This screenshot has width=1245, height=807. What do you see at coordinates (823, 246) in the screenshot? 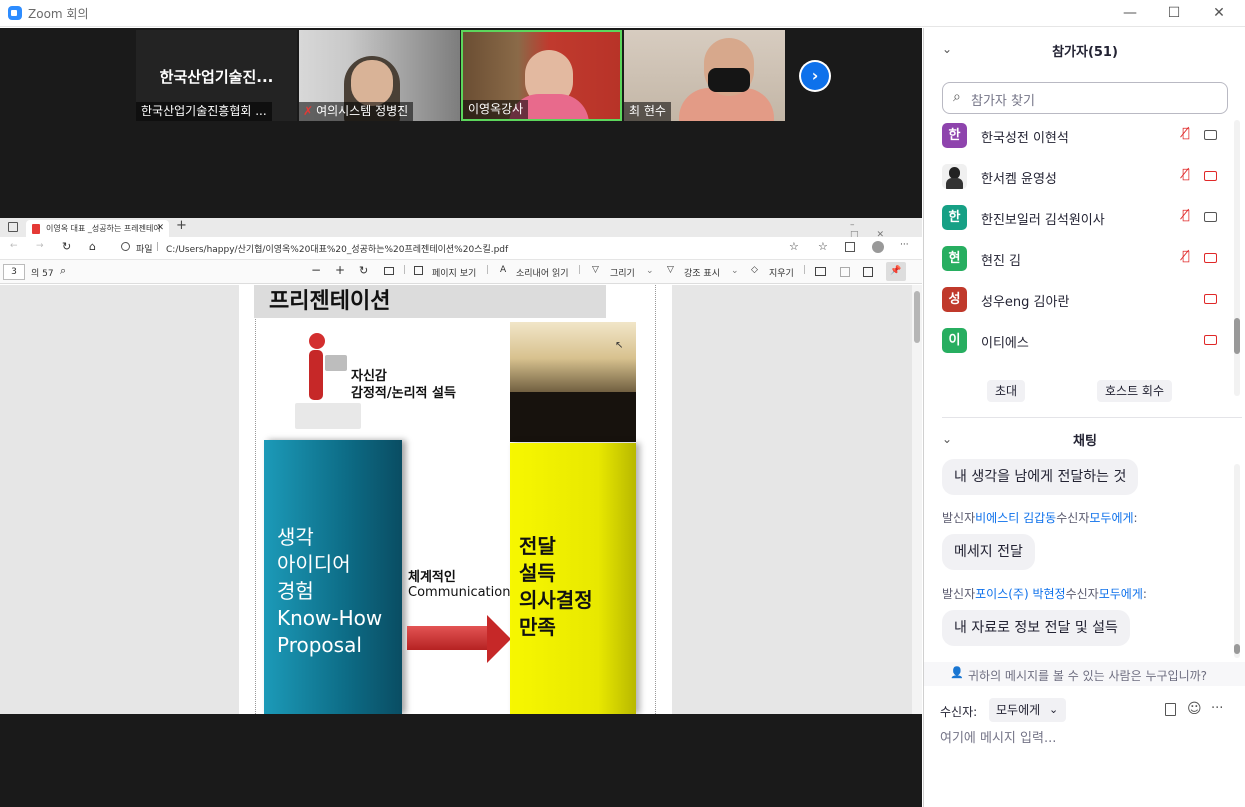
I see `favorites-bar-icon: ☆` at bounding box center [823, 246].